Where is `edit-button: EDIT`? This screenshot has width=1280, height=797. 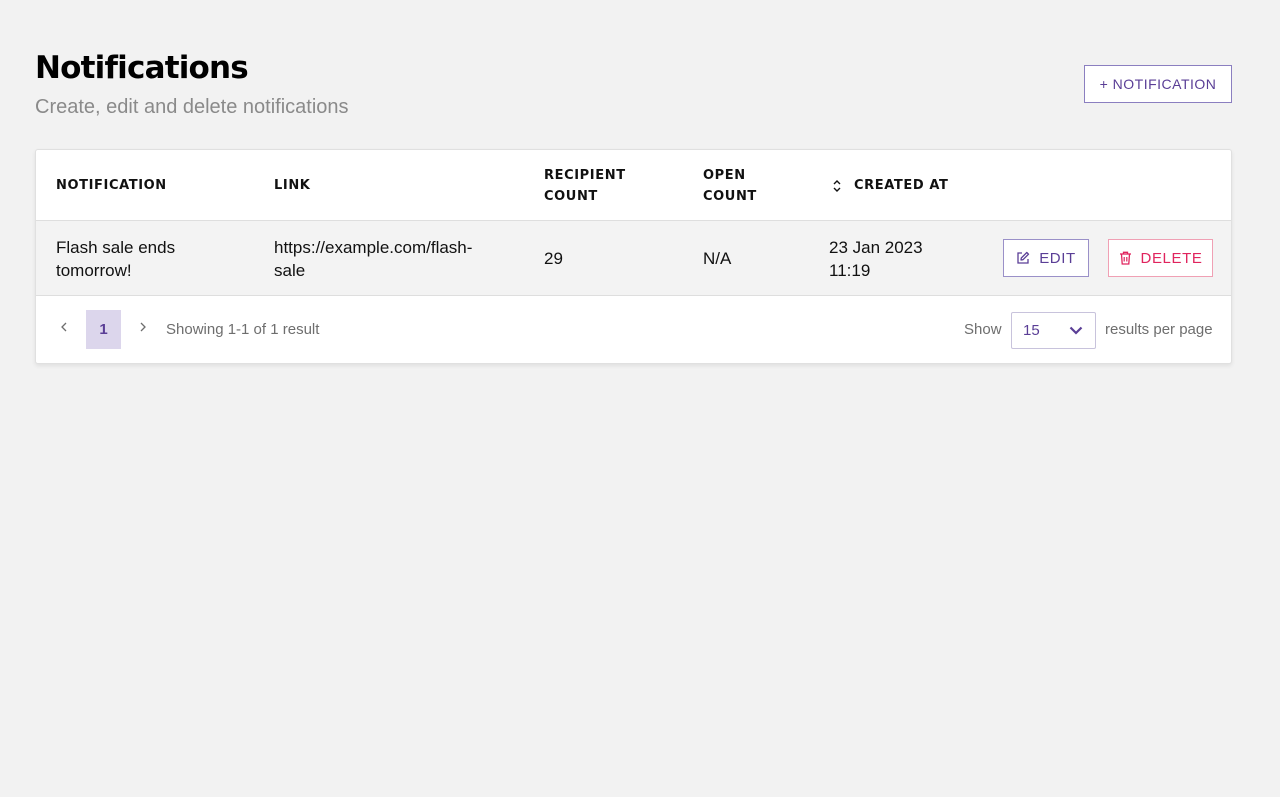
edit-button: EDIT is located at coordinates (1046, 258).